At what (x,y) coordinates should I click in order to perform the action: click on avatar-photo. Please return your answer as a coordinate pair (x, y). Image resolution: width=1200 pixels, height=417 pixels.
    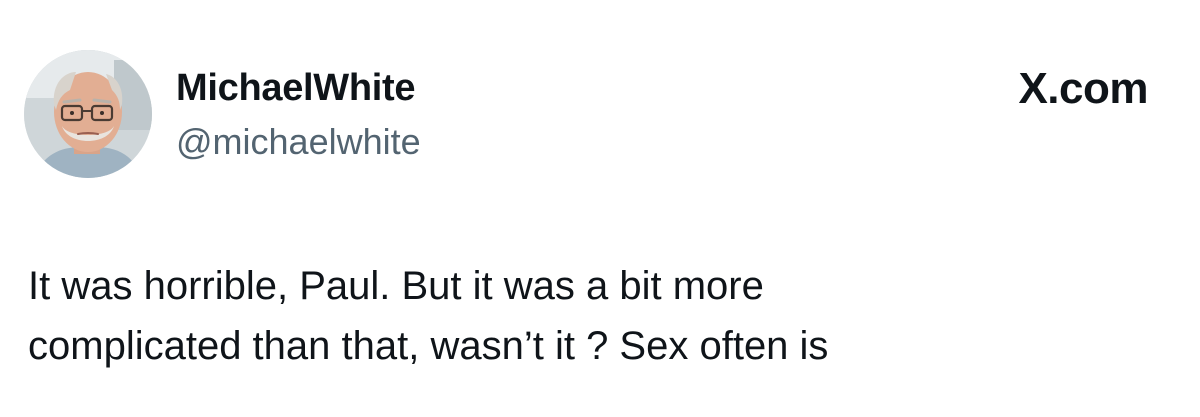
    Looking at the image, I should click on (88, 114).